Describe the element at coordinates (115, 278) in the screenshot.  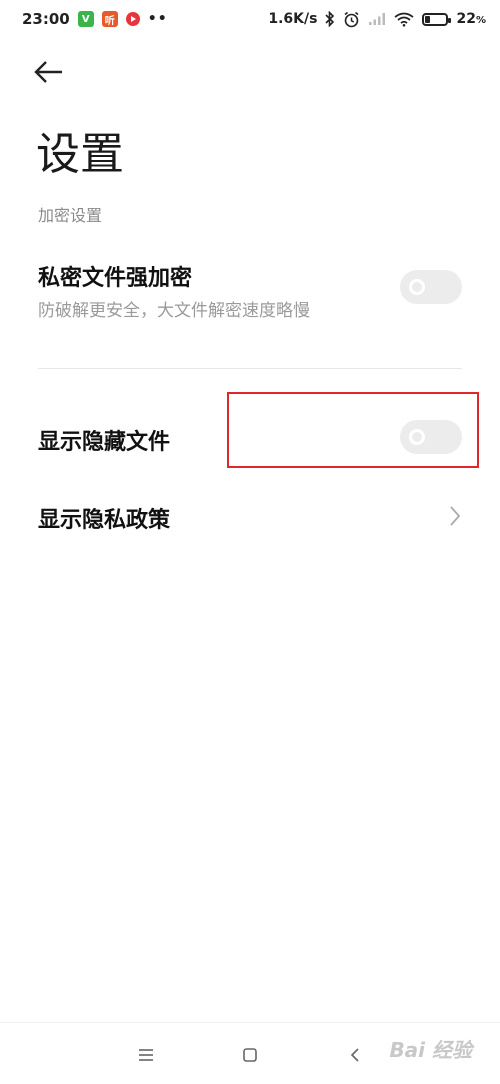
I see `setting-title: 私密文件强加密` at that location.